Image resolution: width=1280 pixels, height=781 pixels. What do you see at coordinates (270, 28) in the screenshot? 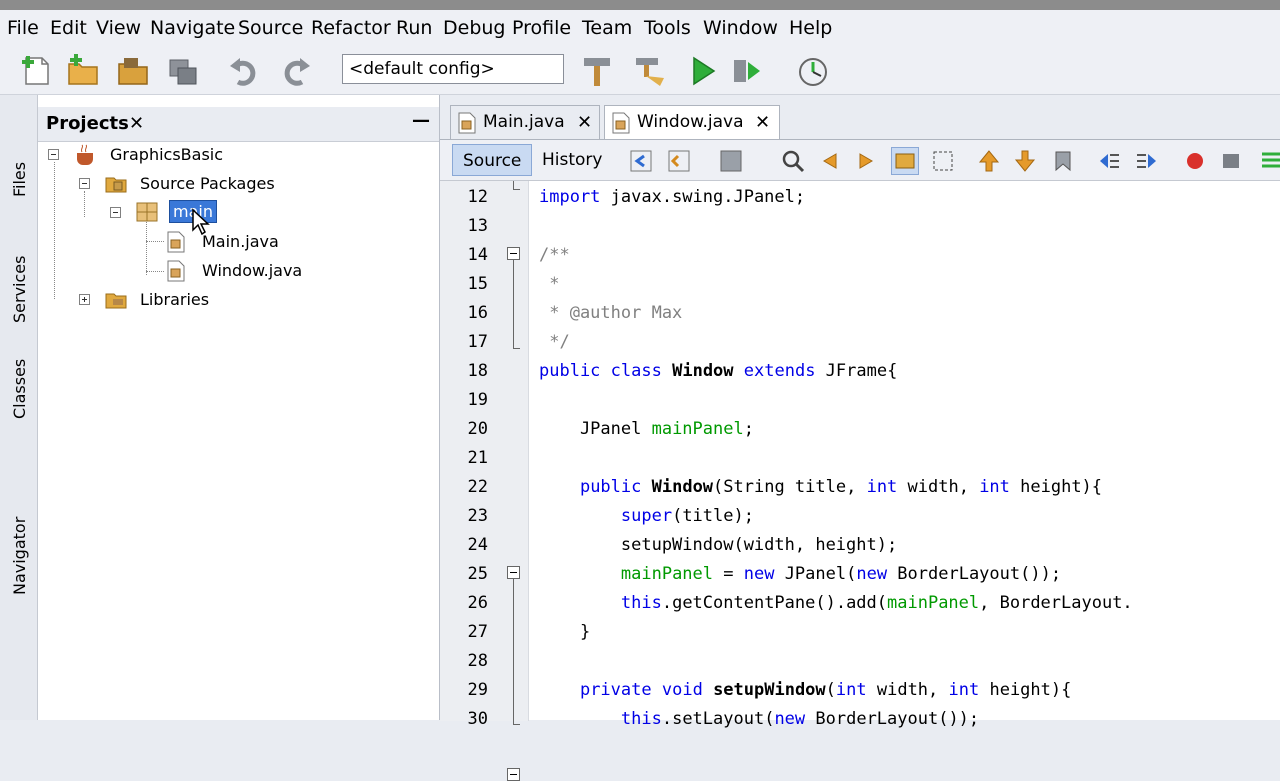
I see `menu-source: Source` at bounding box center [270, 28].